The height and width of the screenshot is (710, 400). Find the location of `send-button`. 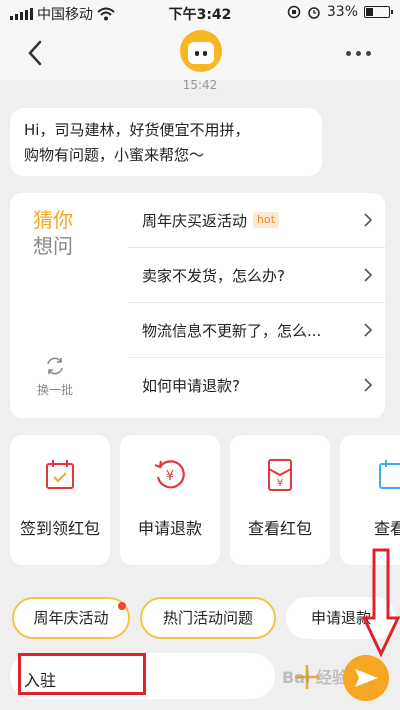

send-button is located at coordinates (366, 678).